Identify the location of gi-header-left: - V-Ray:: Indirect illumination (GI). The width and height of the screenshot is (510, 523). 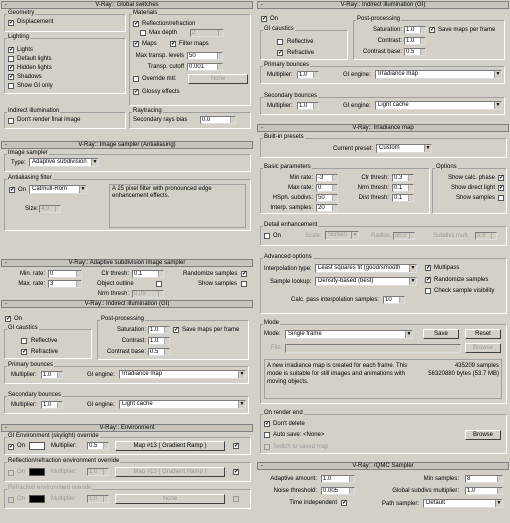
(127, 304).